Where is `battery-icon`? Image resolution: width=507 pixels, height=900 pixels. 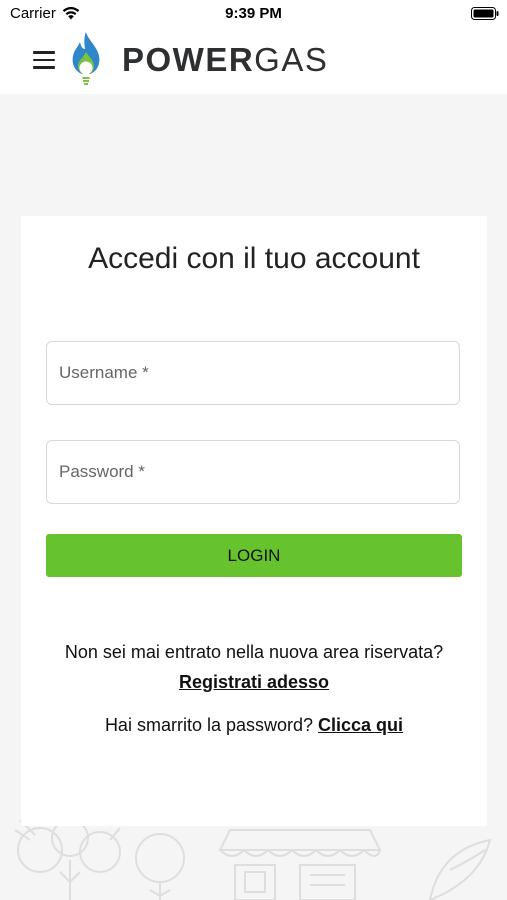
battery-icon is located at coordinates (485, 13).